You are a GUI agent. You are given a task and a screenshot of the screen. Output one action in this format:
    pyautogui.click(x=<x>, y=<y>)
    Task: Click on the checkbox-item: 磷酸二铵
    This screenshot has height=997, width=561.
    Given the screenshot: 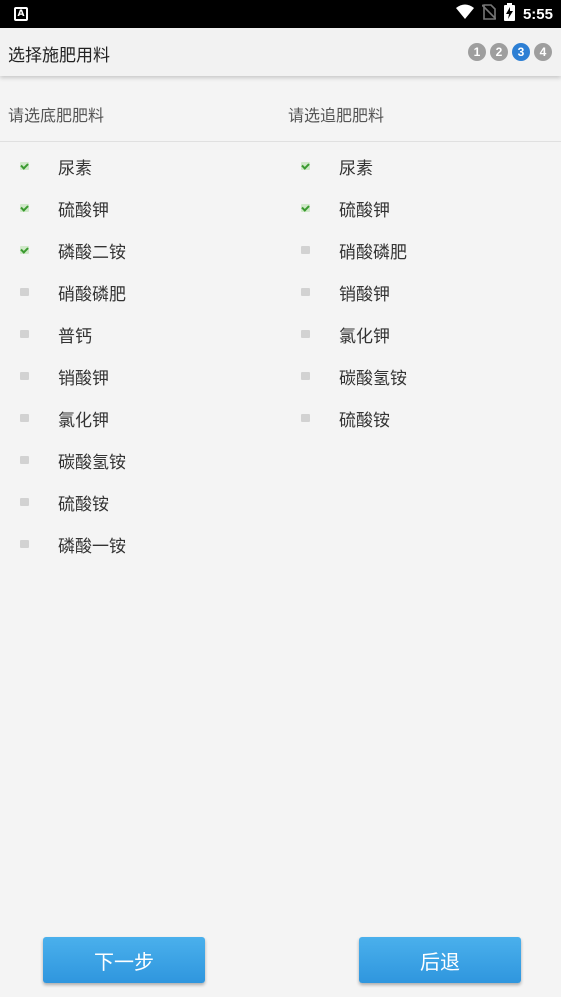 What is the action you would take?
    pyautogui.click(x=63, y=250)
    